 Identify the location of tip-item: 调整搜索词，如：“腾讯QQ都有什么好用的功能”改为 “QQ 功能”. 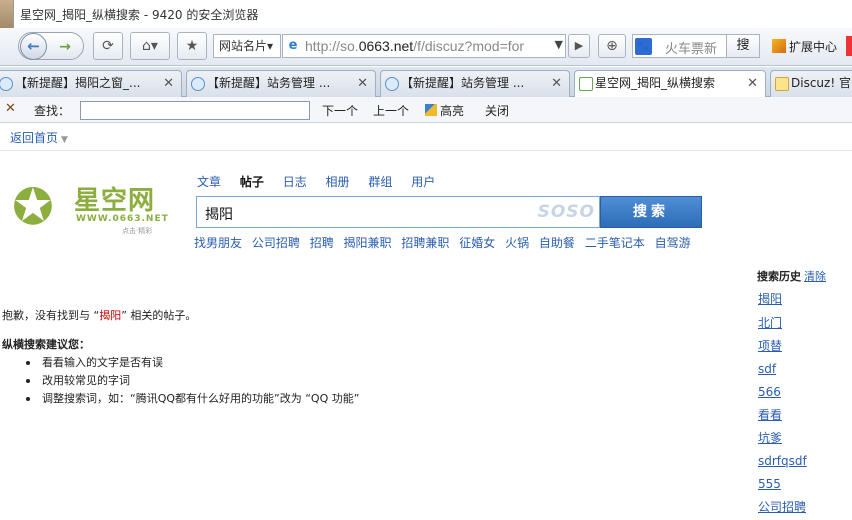
(191, 399).